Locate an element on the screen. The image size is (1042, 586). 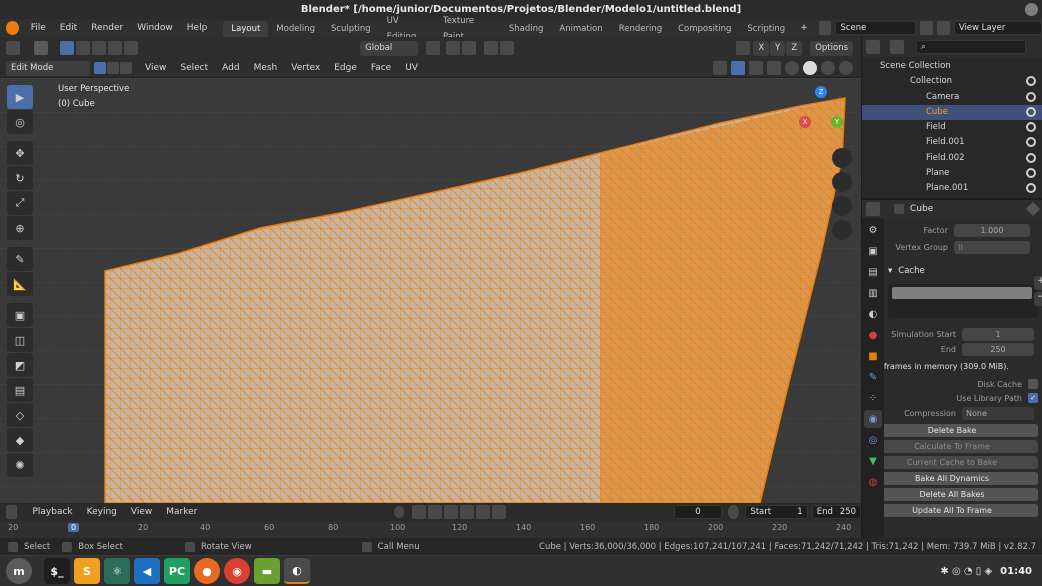
record-icon is located at coordinates (399, 512).